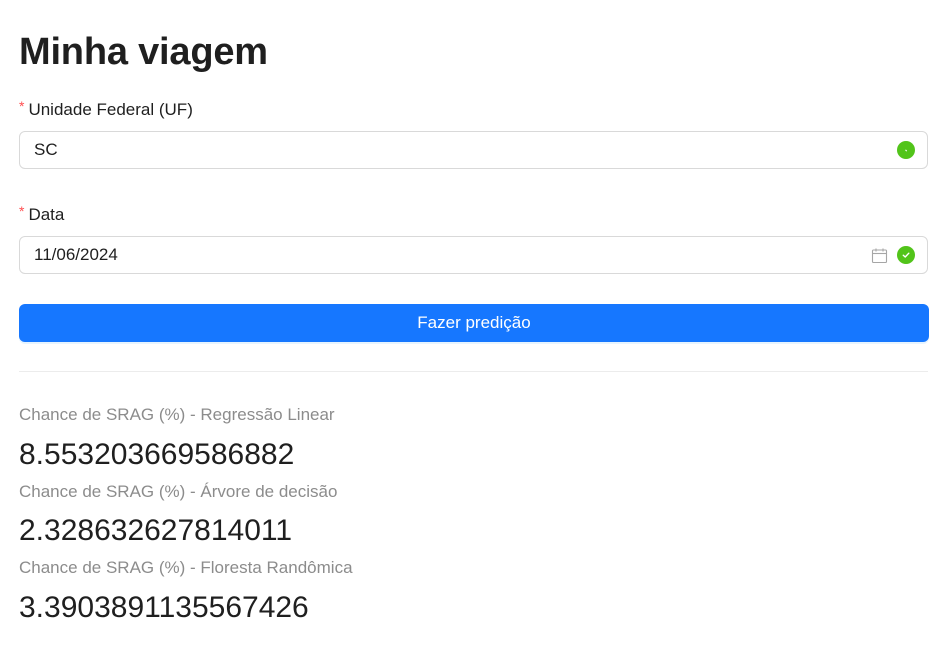 The width and height of the screenshot is (948, 667). I want to click on divider, so click(473, 371).